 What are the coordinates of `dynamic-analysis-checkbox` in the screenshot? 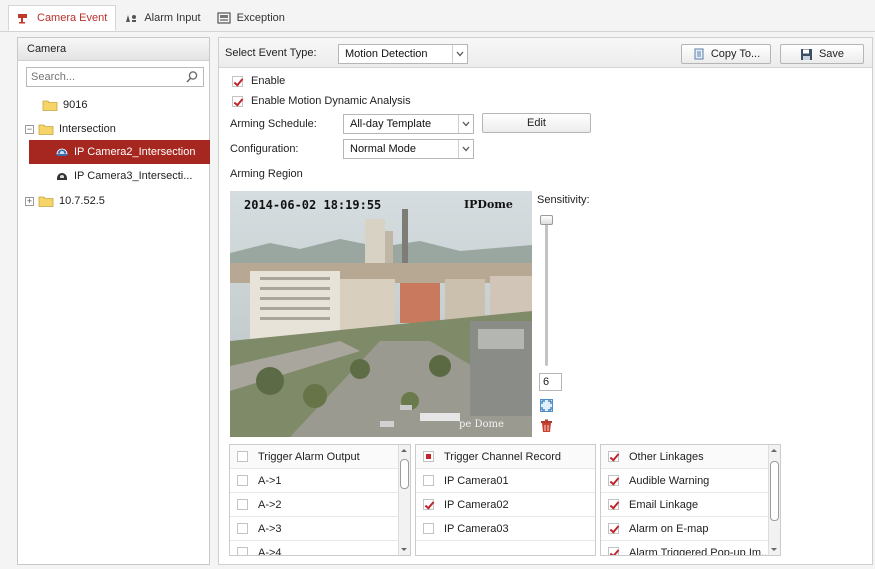 It's located at (237, 101).